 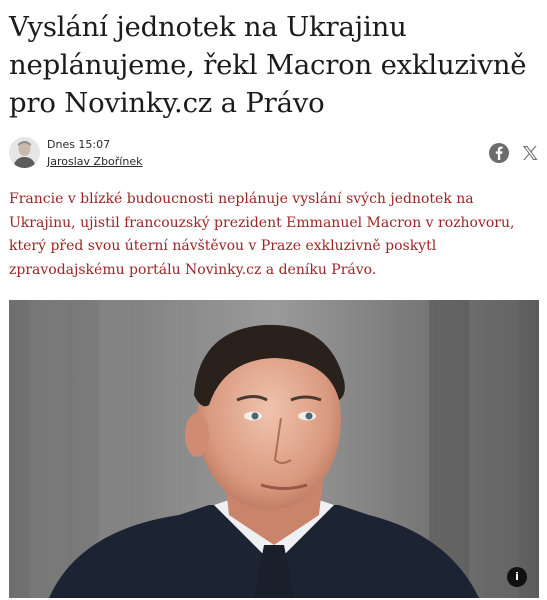 I want to click on facebook-icon, so click(x=499, y=153).